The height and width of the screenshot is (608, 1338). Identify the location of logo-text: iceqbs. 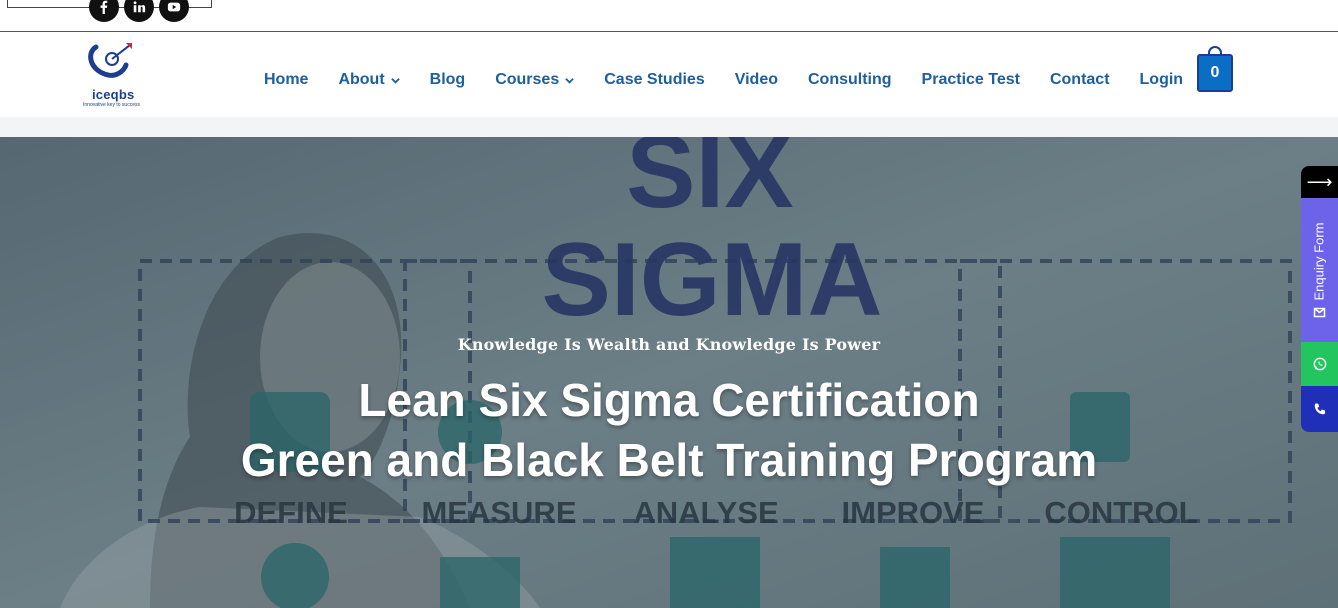
(113, 94).